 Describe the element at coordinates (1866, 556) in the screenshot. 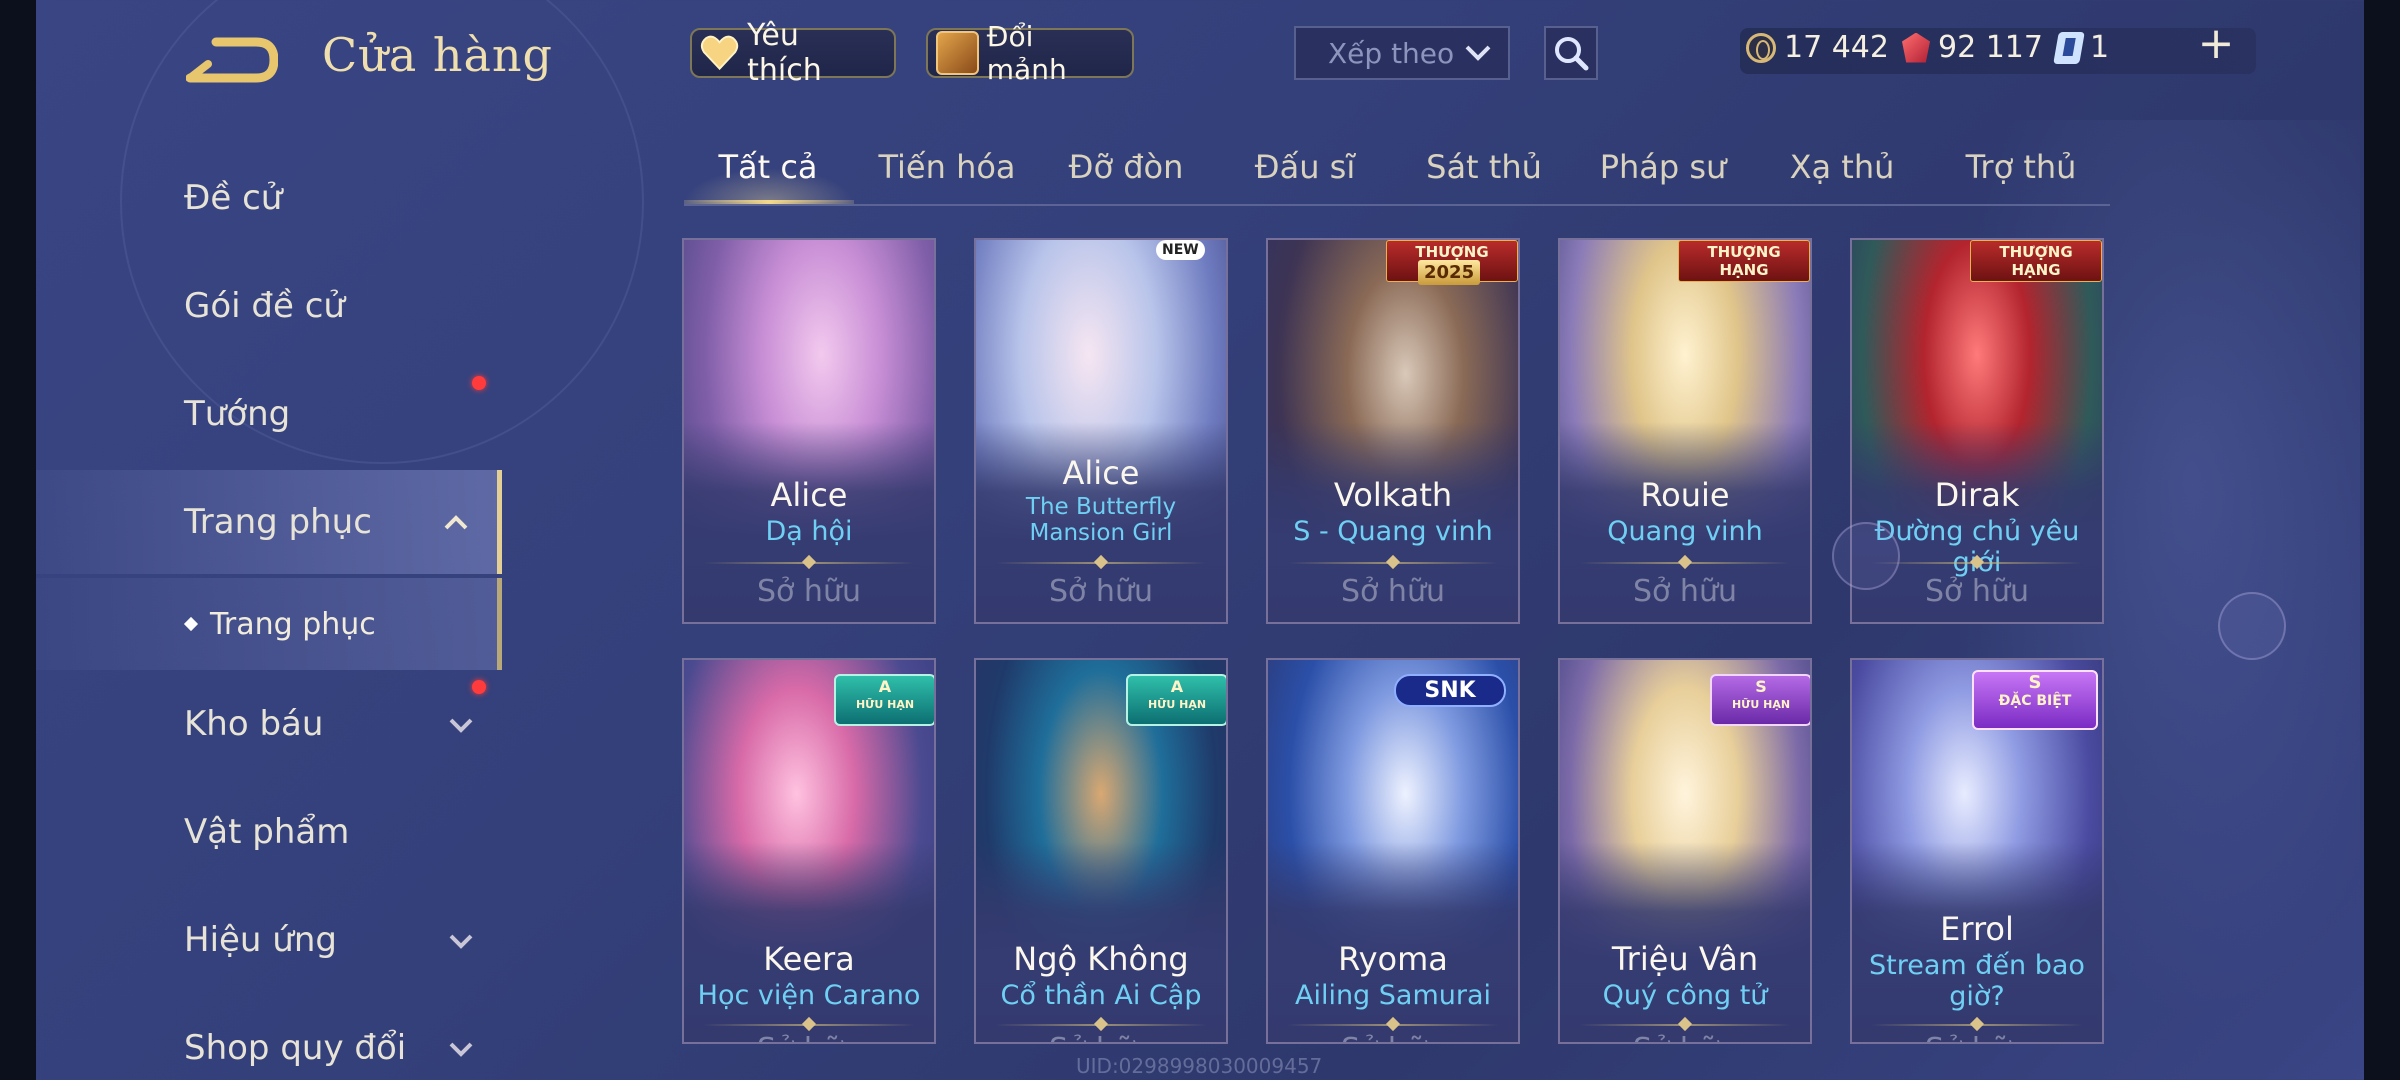

I see `floating-action-button` at that location.